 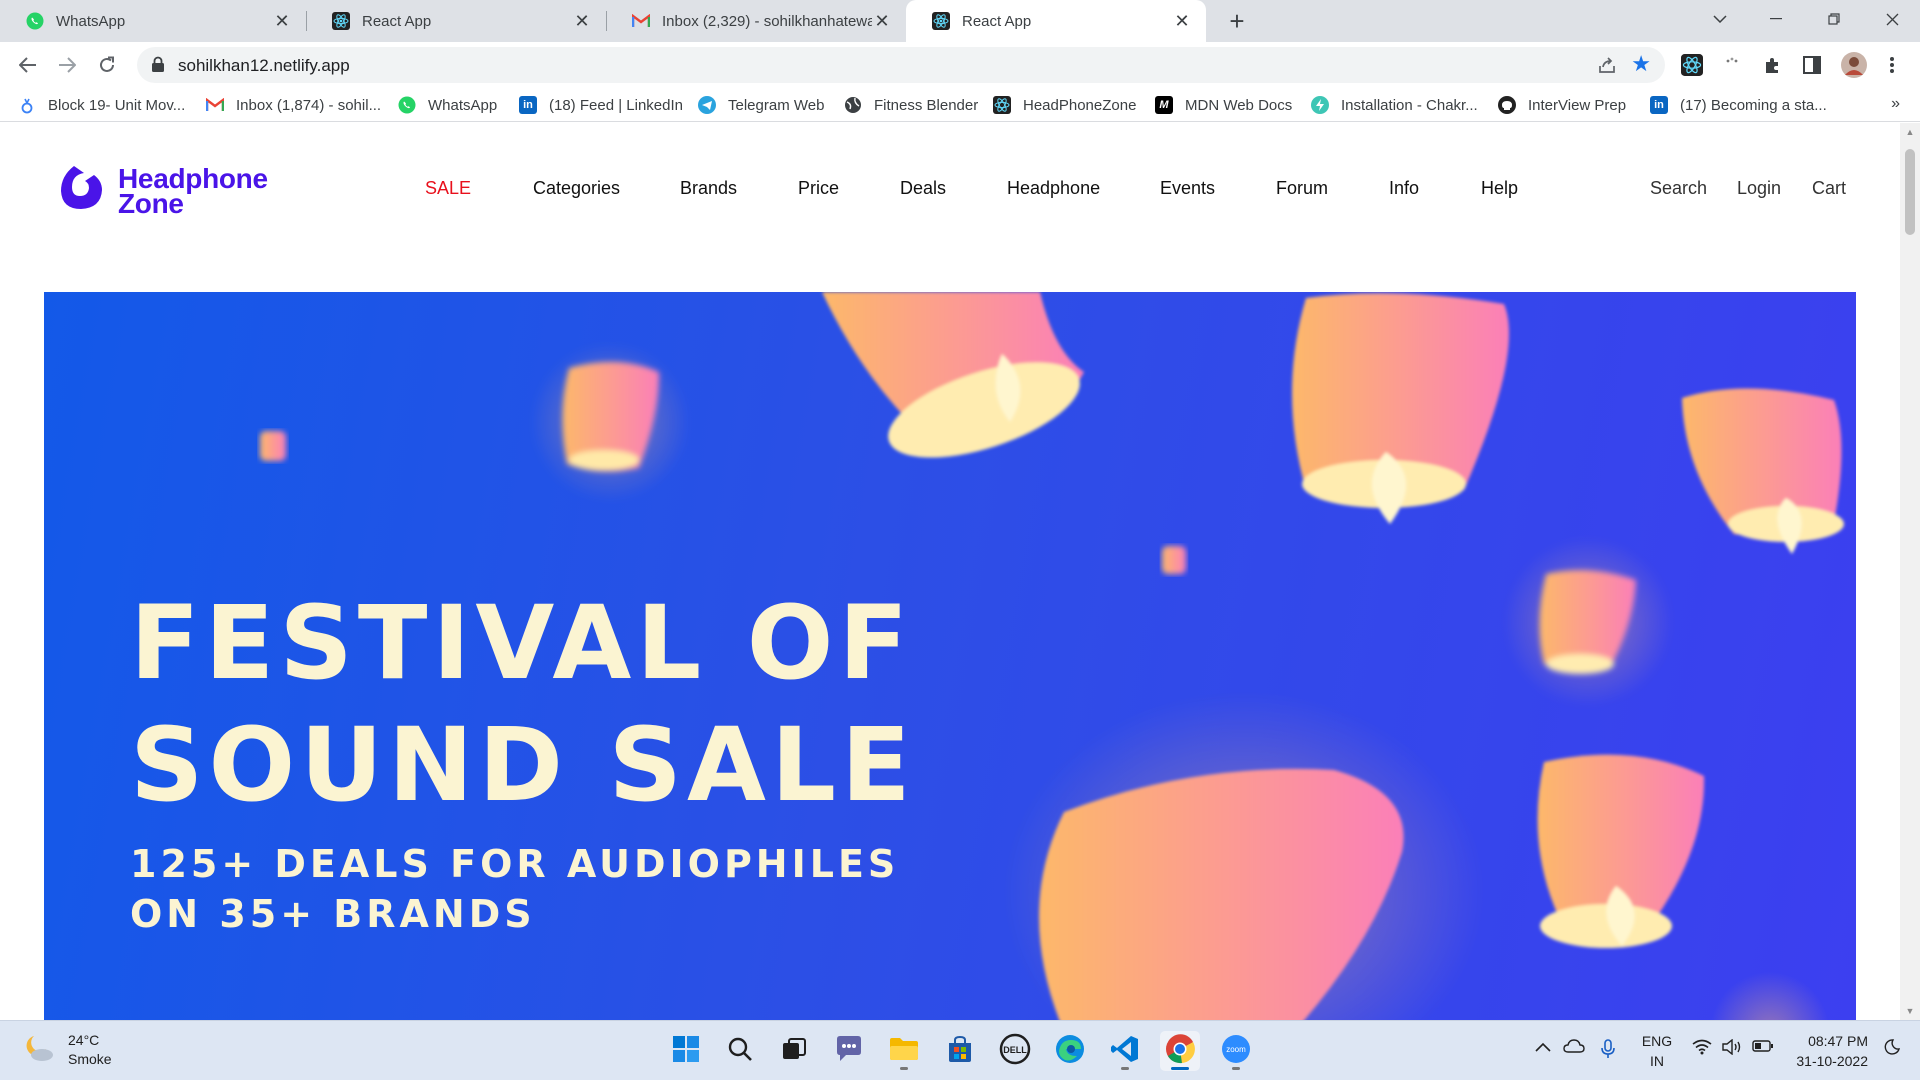 I want to click on scroll-up-arrow-icon: ▲, so click(x=1910, y=132).